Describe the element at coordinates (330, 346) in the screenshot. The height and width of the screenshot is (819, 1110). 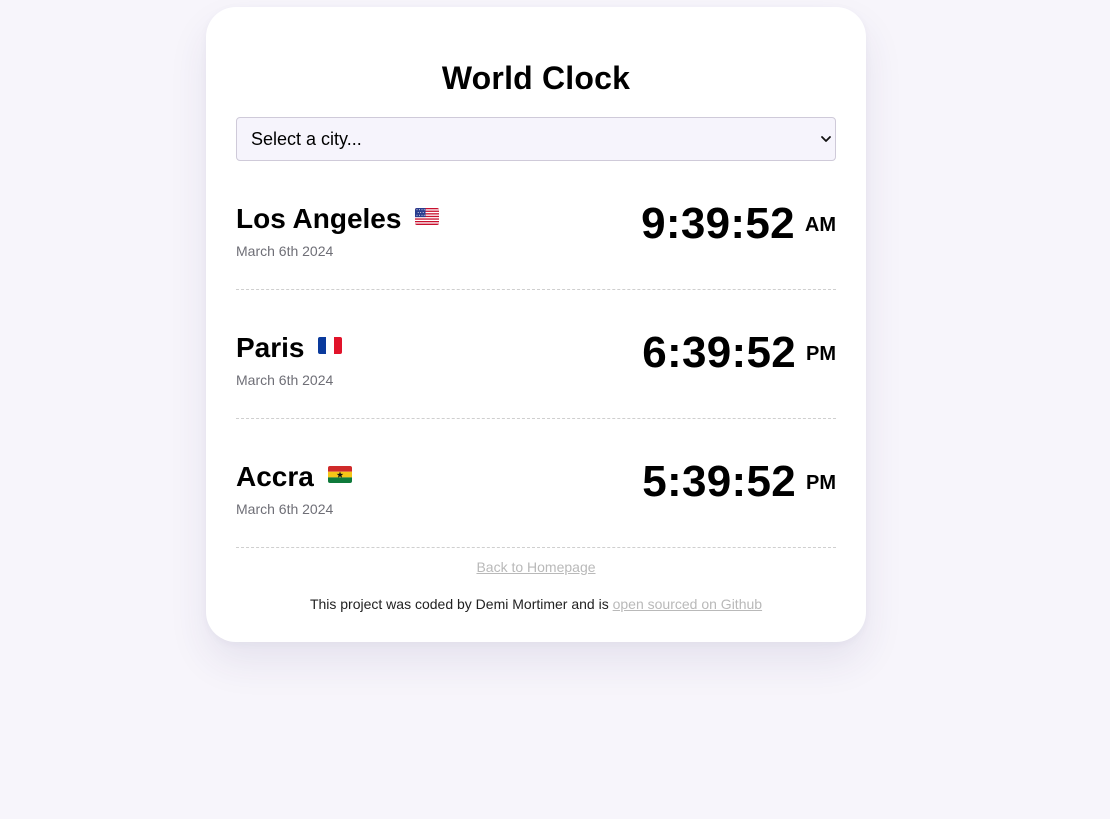
I see `fr-flag-icon` at that location.